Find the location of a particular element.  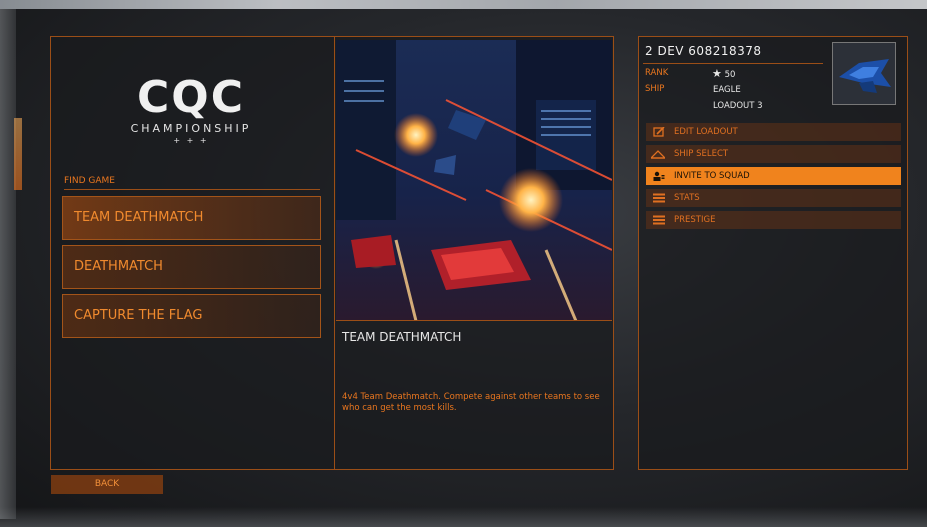

back-button: BACK is located at coordinates (107, 484).